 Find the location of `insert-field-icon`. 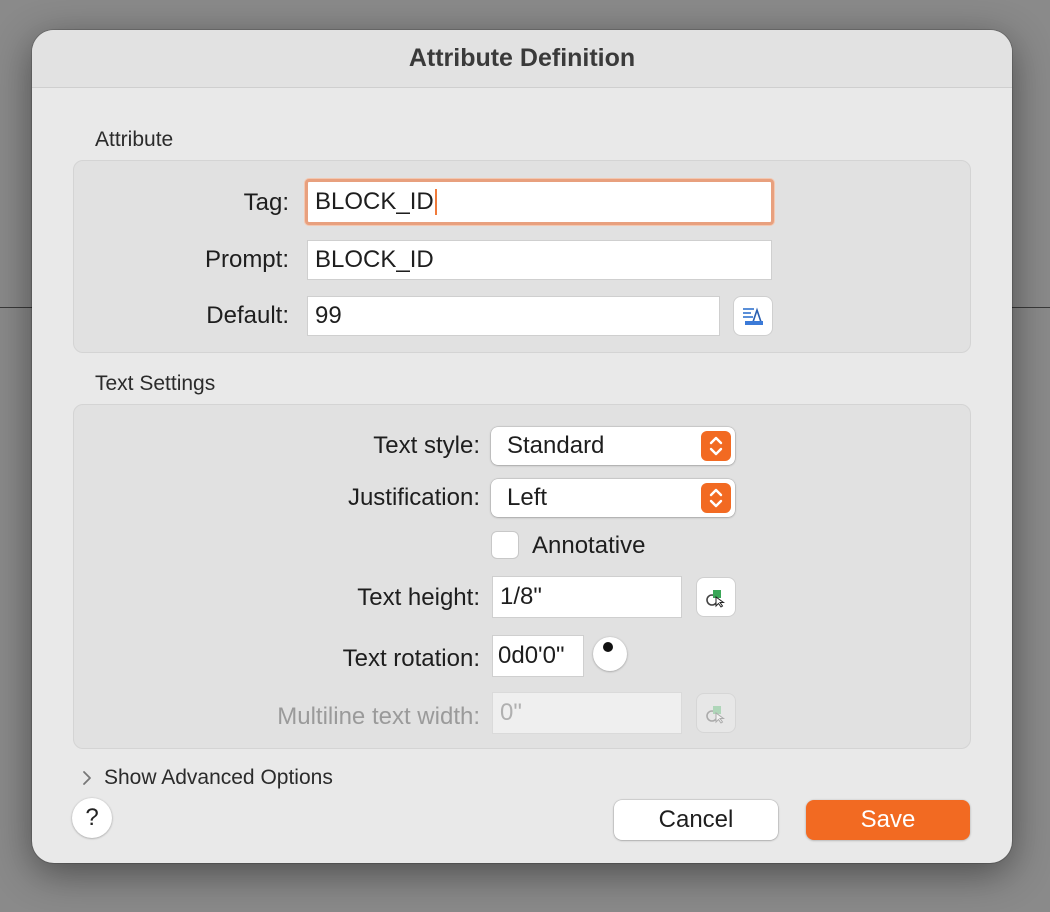

insert-field-icon is located at coordinates (753, 316).